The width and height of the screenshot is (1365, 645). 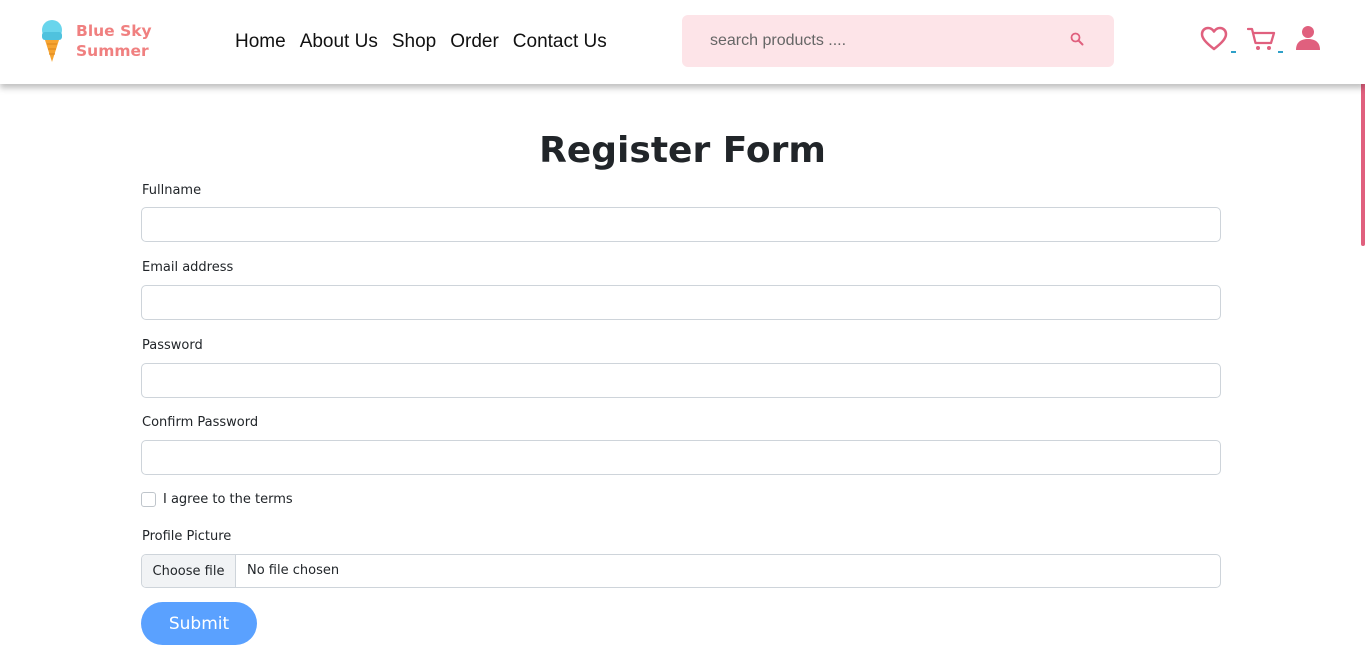 What do you see at coordinates (172, 345) in the screenshot?
I see `password-label: Password` at bounding box center [172, 345].